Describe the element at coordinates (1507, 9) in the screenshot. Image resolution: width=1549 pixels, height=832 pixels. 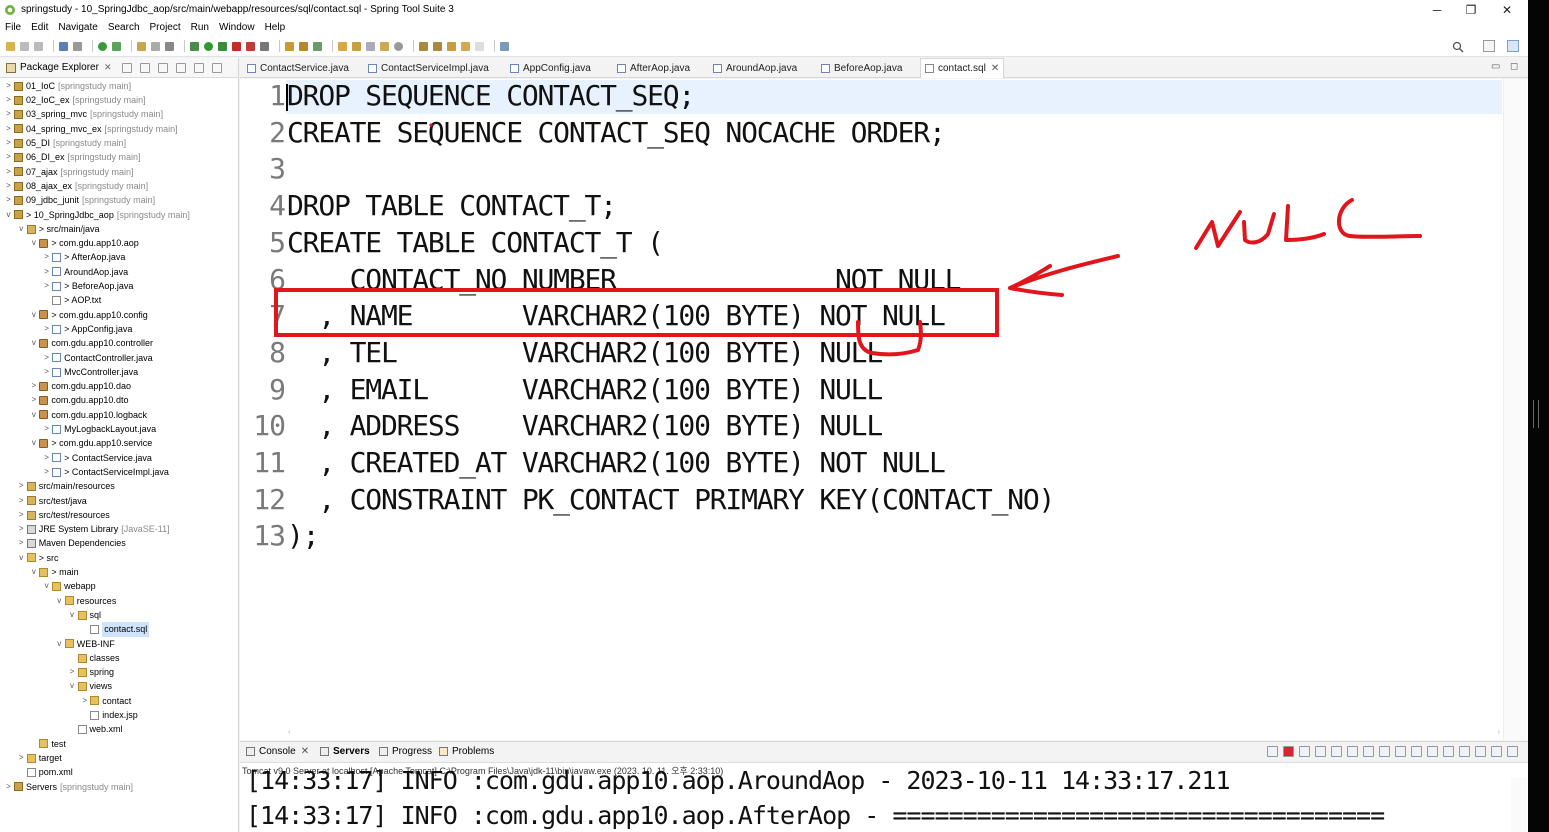
I see `close-button: ✕` at that location.